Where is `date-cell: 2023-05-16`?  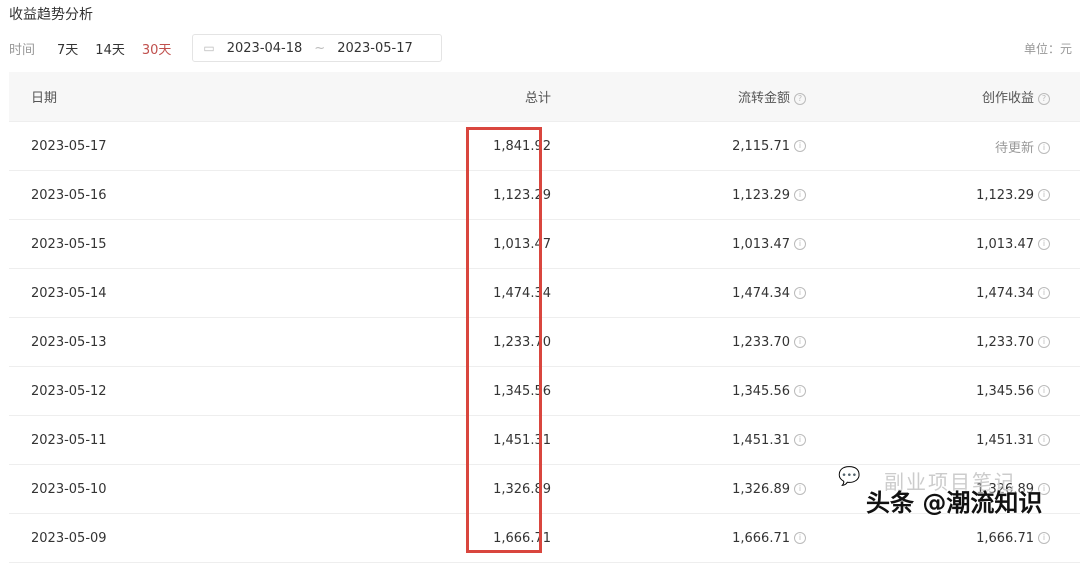 date-cell: 2023-05-16 is located at coordinates (69, 195).